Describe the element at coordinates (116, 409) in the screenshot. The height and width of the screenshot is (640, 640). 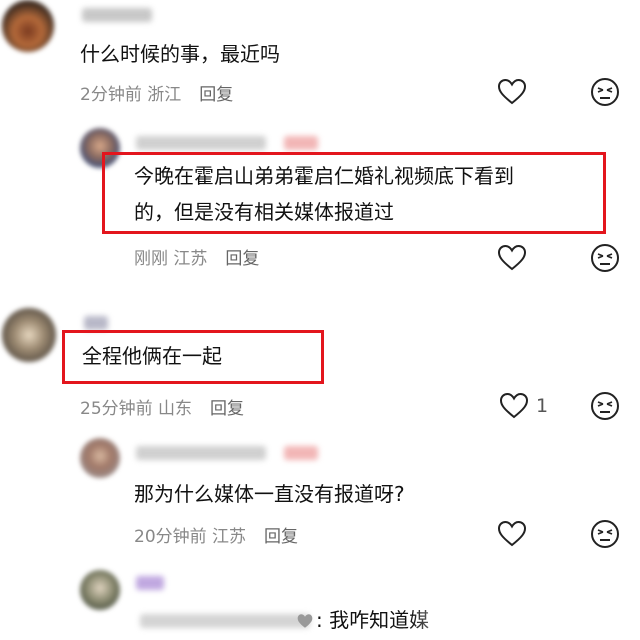
I see `comment-time: 25分钟前` at that location.